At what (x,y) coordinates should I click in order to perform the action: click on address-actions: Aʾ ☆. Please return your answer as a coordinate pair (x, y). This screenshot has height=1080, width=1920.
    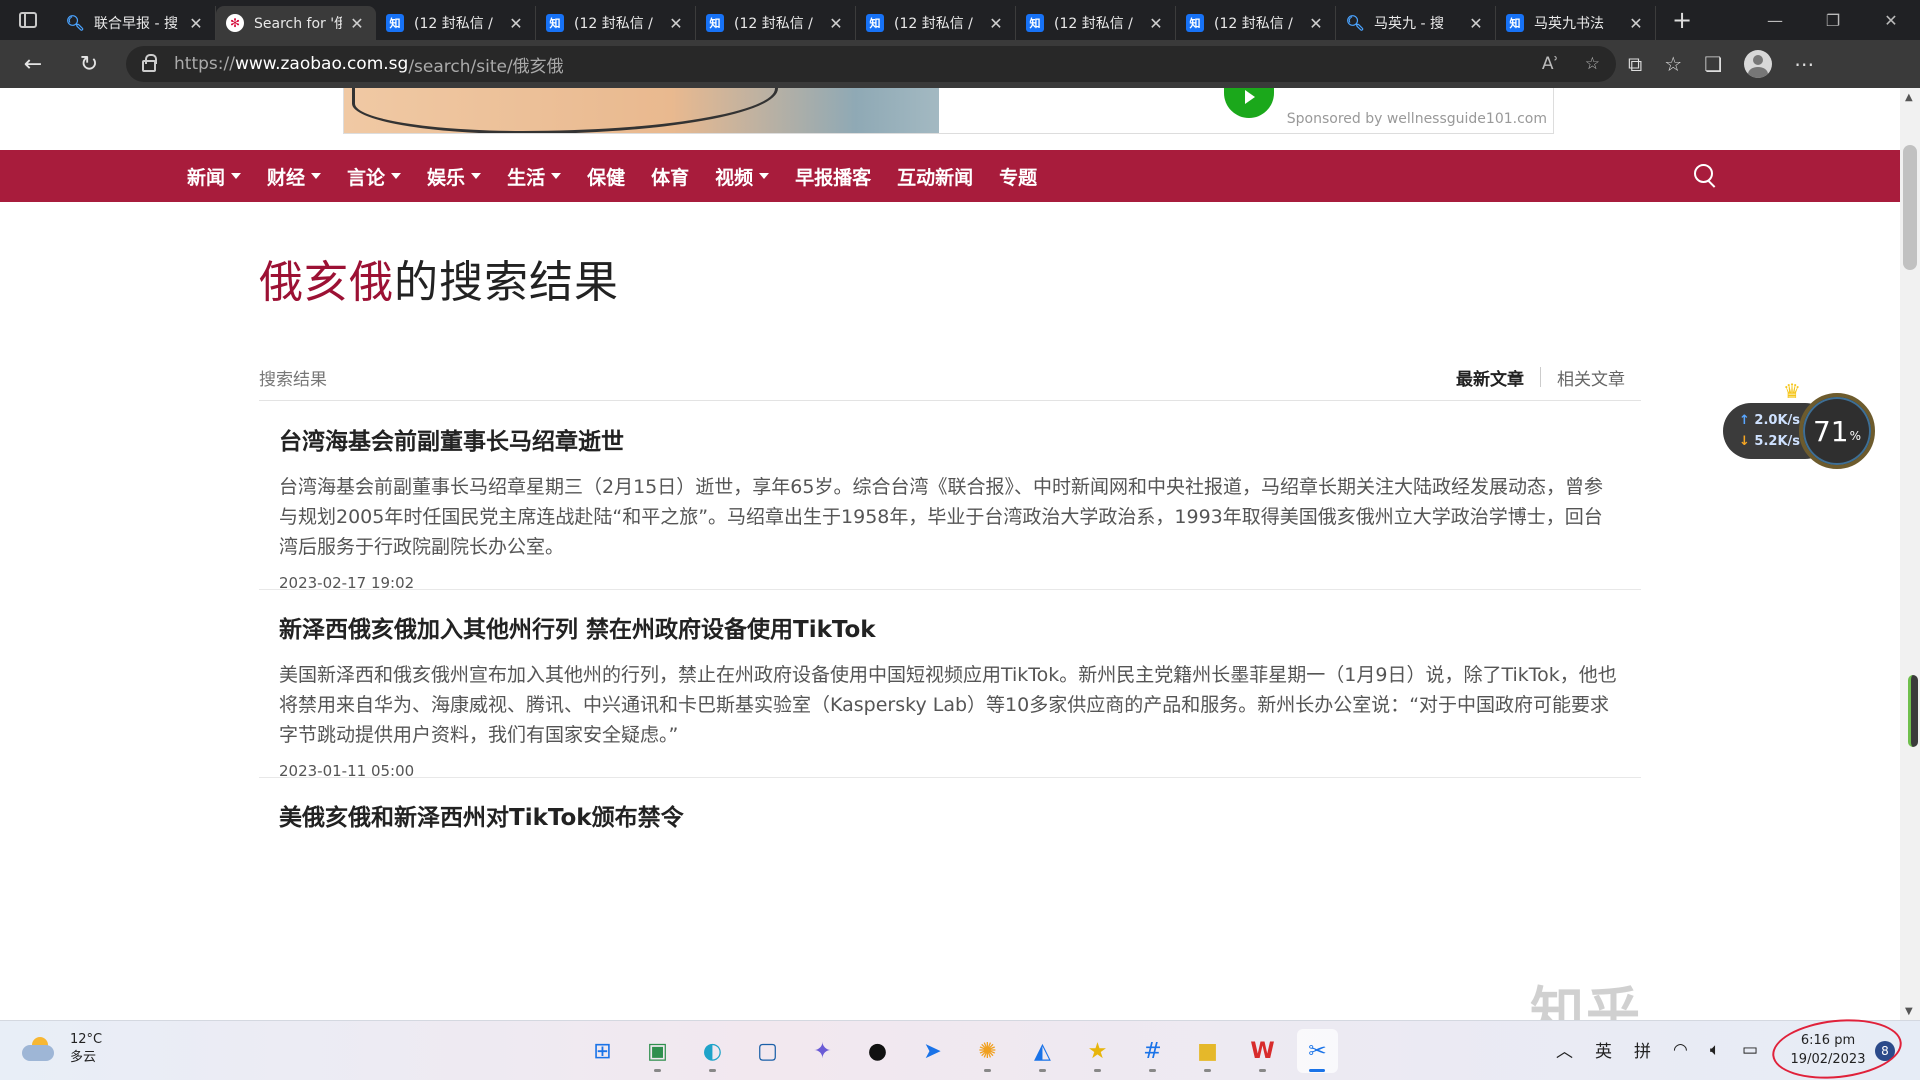
    Looking at the image, I should click on (1571, 64).